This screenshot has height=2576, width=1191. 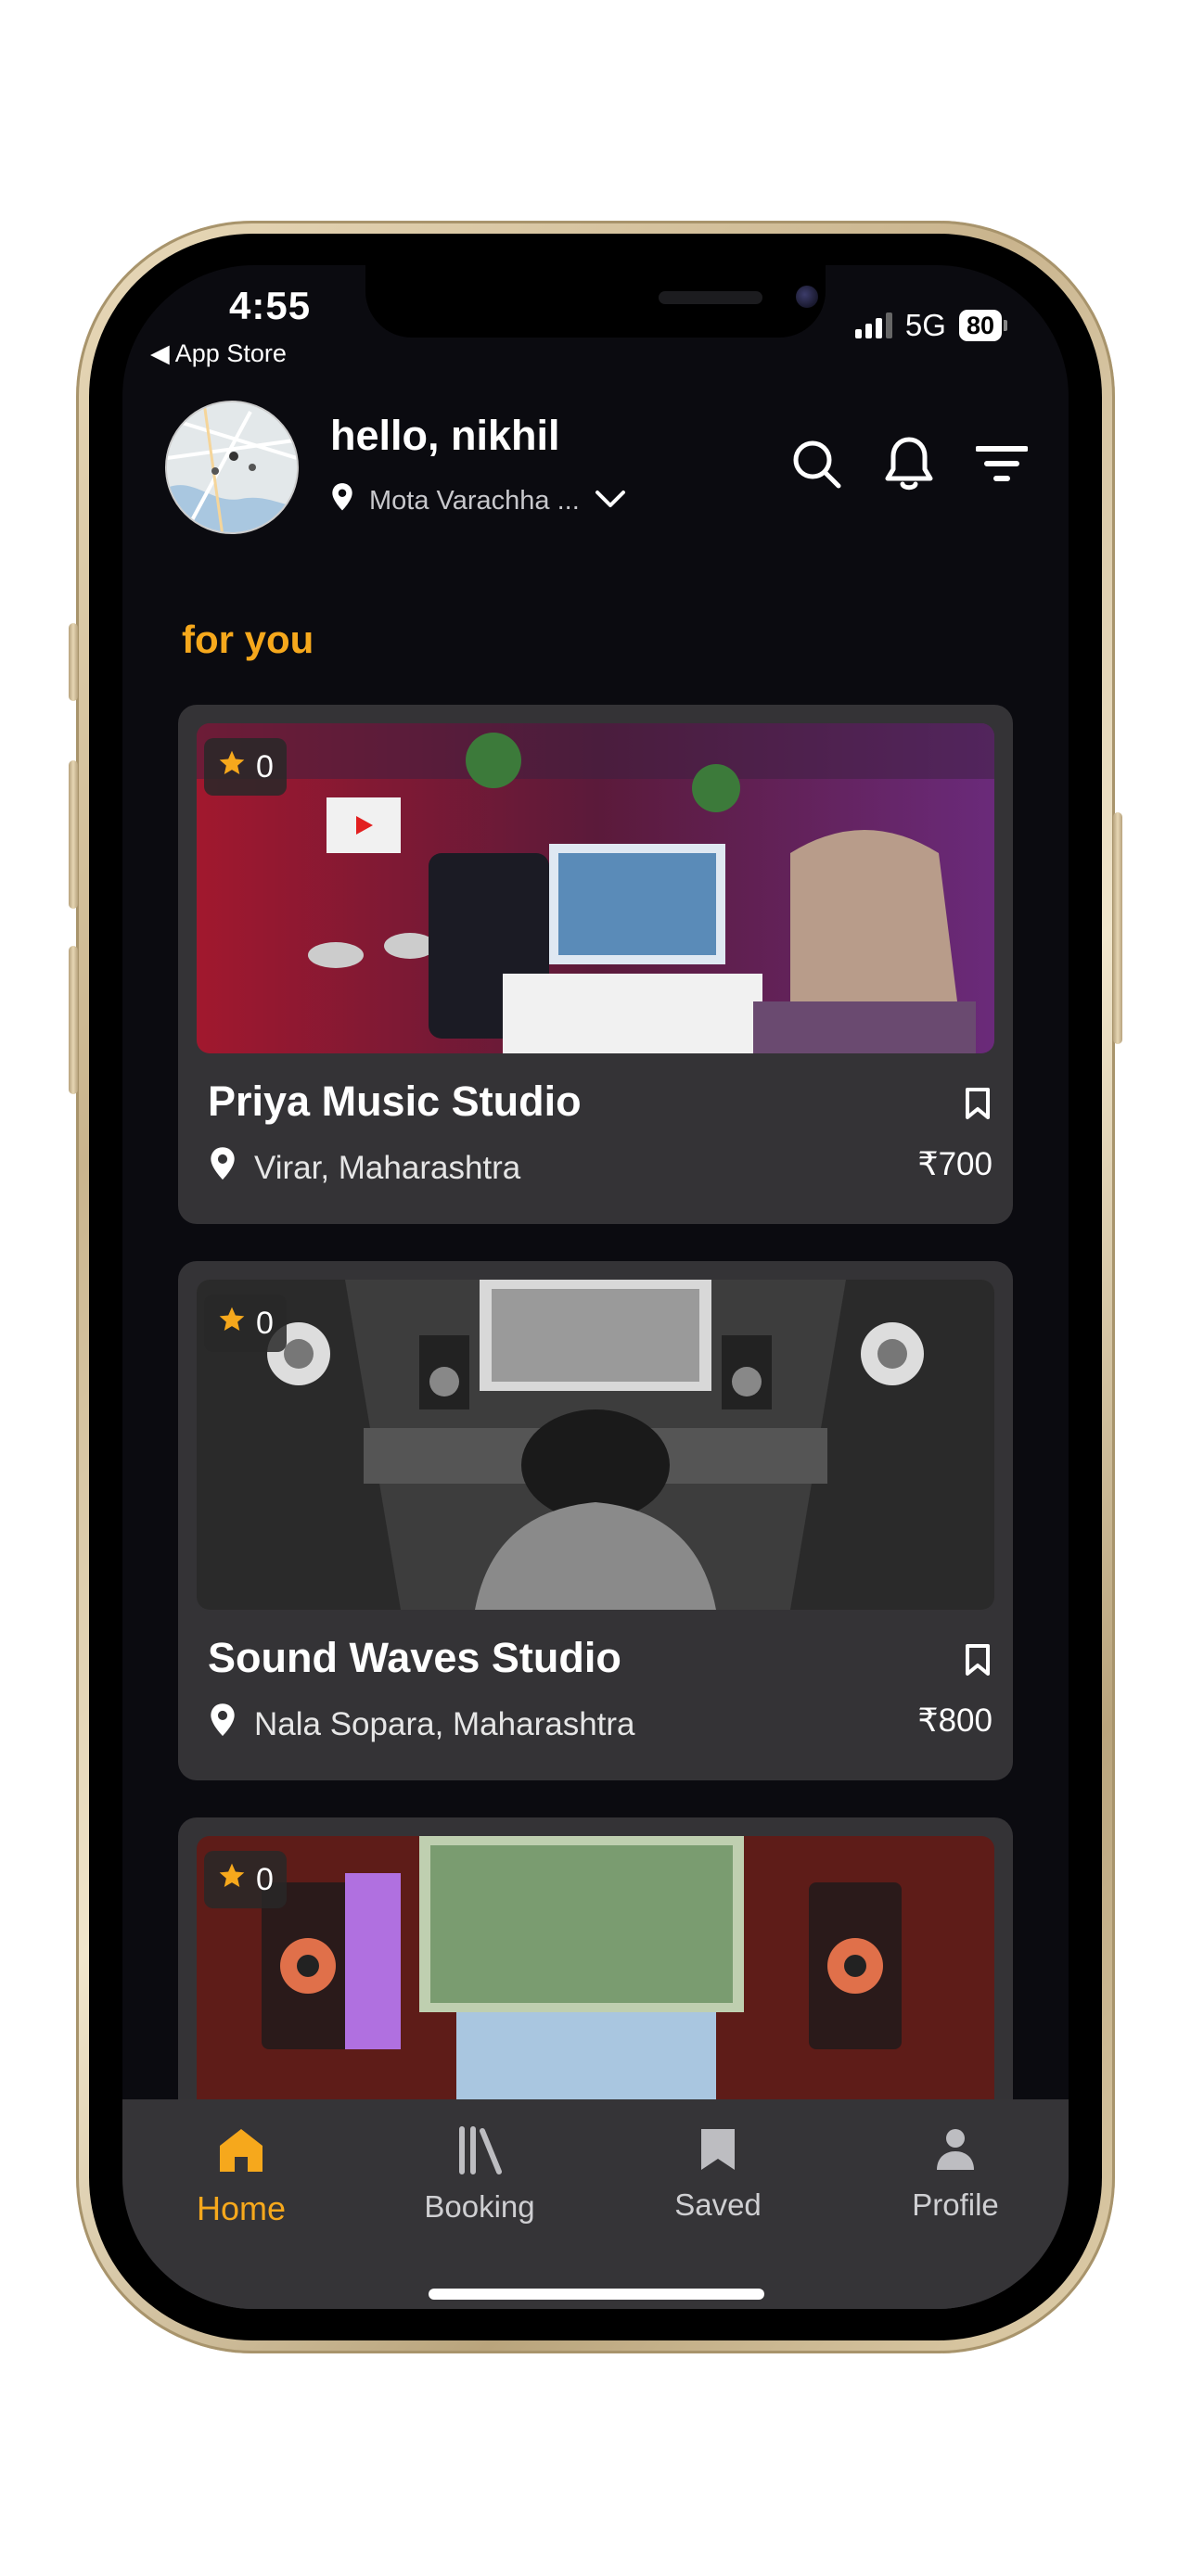 I want to click on tab-booking: Booking, so click(x=479, y=2175).